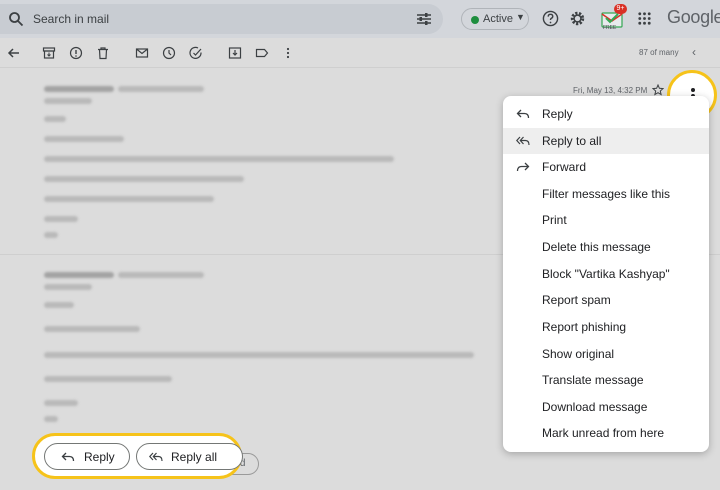  I want to click on free-tag: FREE, so click(610, 28).